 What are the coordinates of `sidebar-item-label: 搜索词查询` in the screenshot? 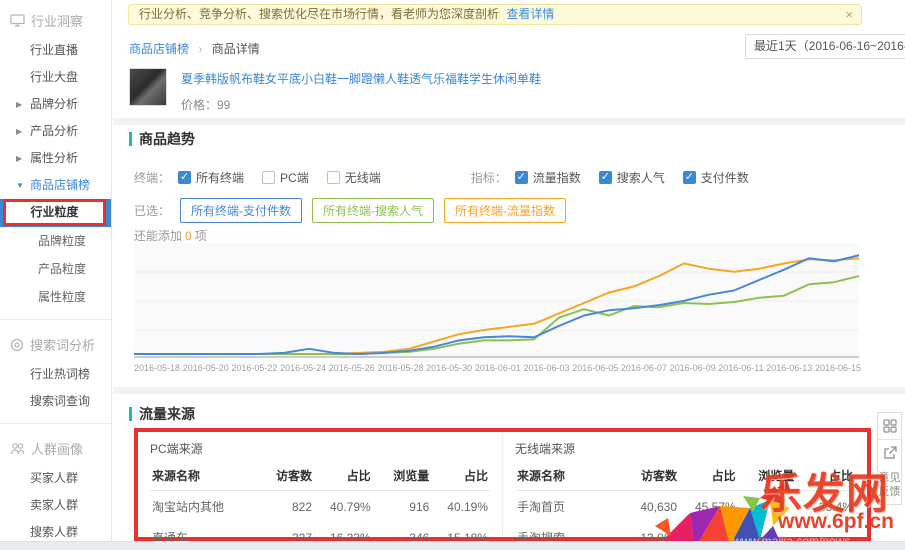 It's located at (60, 401).